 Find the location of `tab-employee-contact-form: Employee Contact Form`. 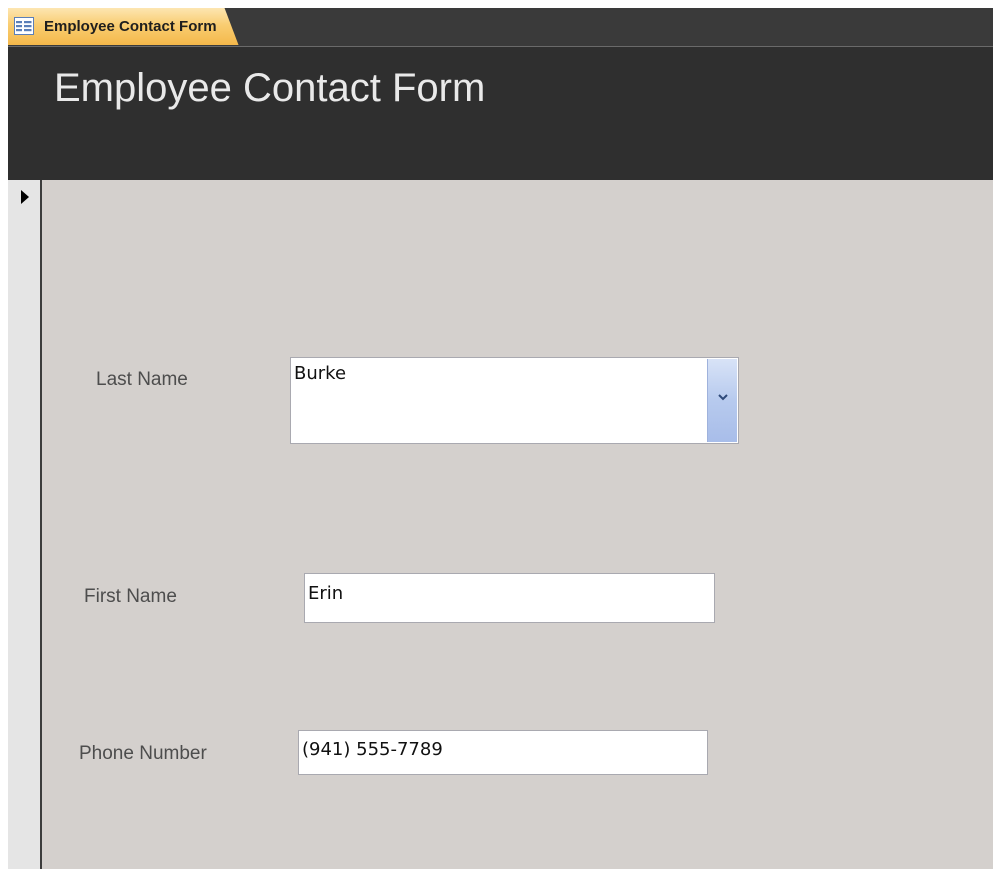

tab-employee-contact-form: Employee Contact Form is located at coordinates (123, 26).